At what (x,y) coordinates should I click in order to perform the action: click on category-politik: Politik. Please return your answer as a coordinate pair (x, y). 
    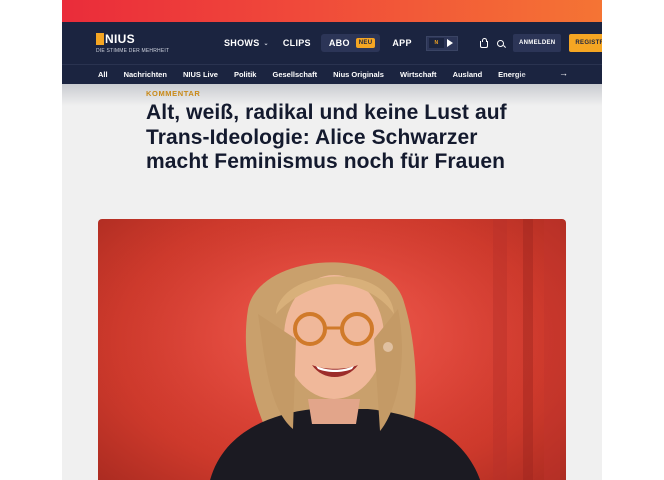
    Looking at the image, I should click on (245, 74).